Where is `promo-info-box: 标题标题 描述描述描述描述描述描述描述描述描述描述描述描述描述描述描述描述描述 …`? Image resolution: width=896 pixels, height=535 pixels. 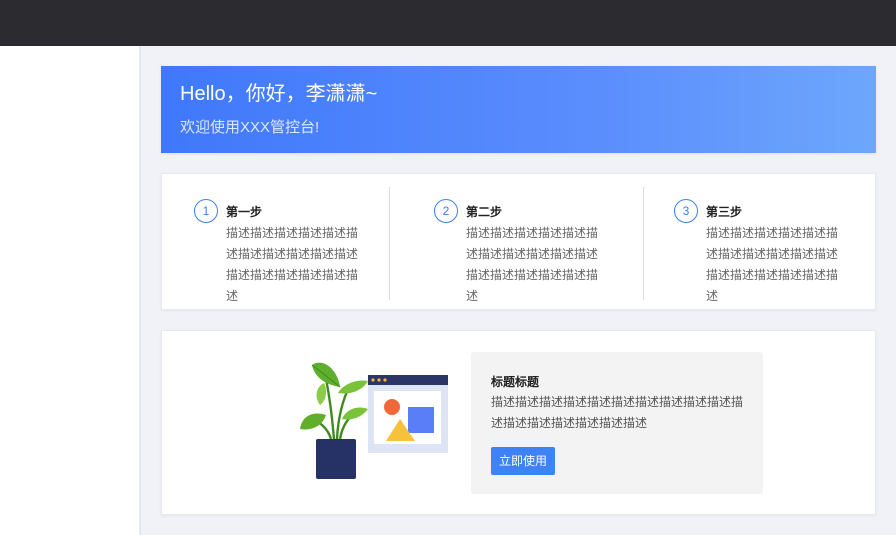 promo-info-box: 标题标题 描述描述描述描述描述描述描述描述描述描述描述描述描述描述描述描述描述 … is located at coordinates (617, 423).